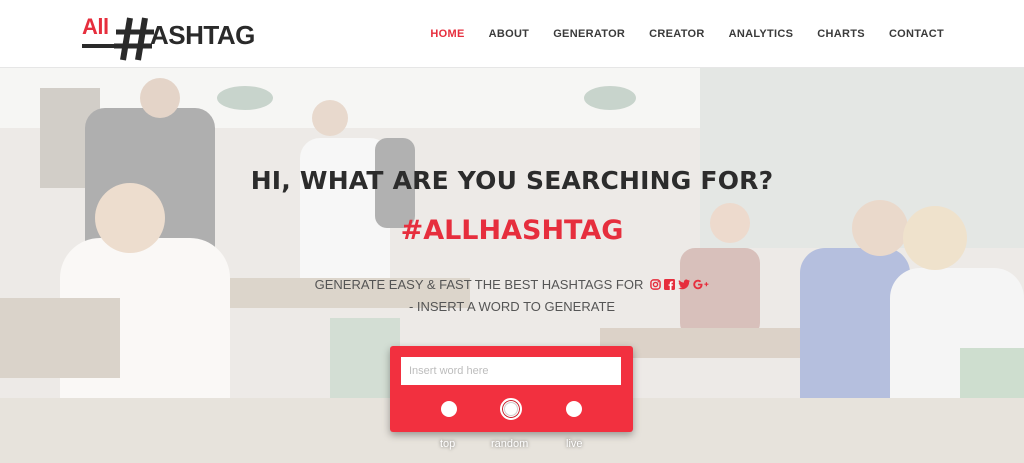 The height and width of the screenshot is (463, 1024). Describe the element at coordinates (512, 230) in the screenshot. I see `hero-brand: #ALLHASHTAG` at that location.